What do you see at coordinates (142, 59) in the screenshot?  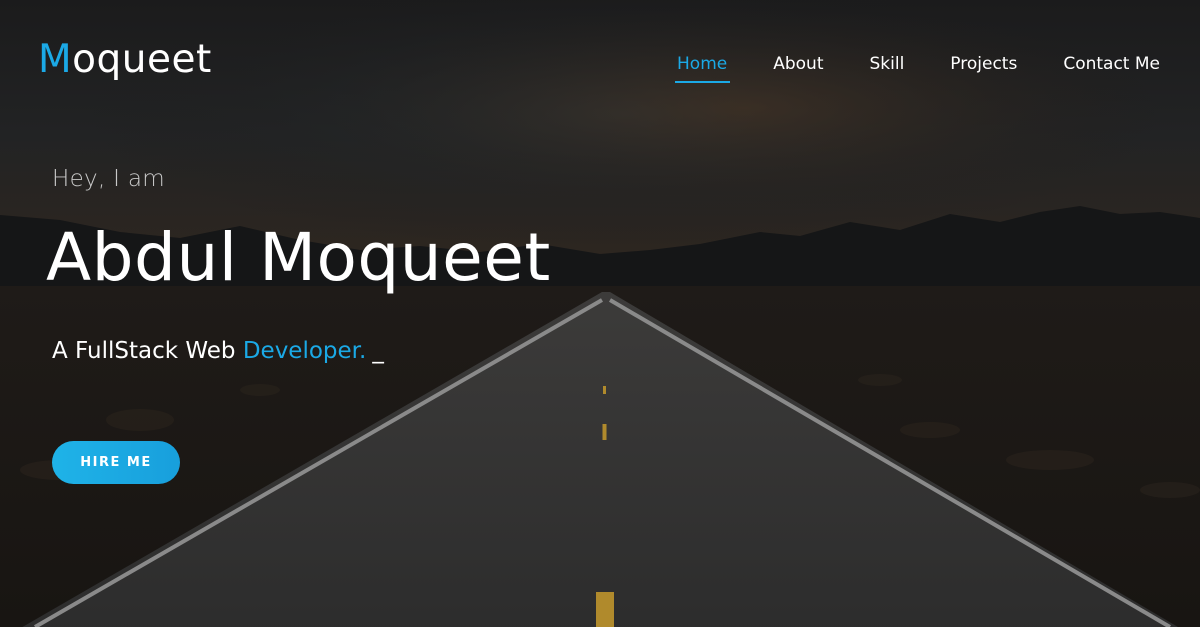 I see `brand-rest: oqueet` at bounding box center [142, 59].